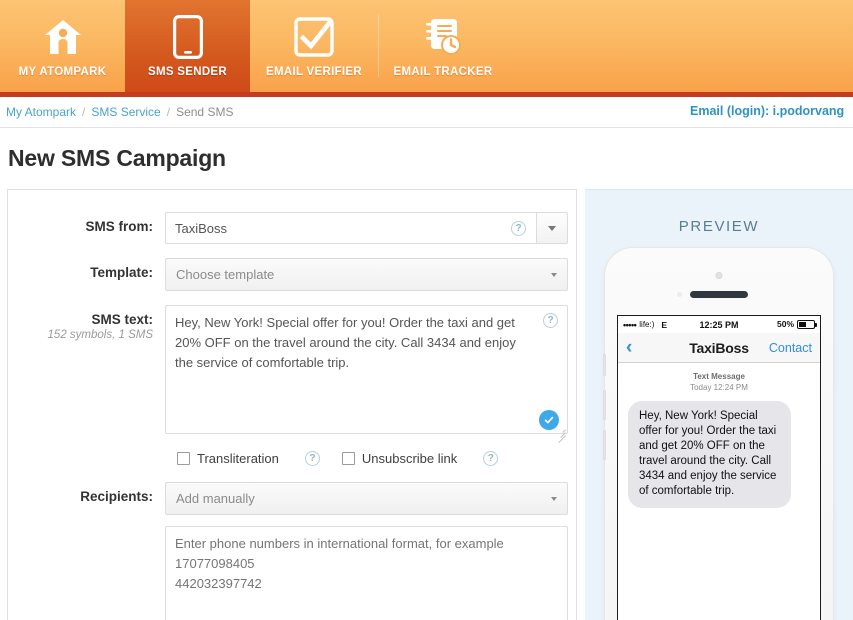 The width and height of the screenshot is (853, 620). I want to click on checkbox-check-icon, so click(314, 37).